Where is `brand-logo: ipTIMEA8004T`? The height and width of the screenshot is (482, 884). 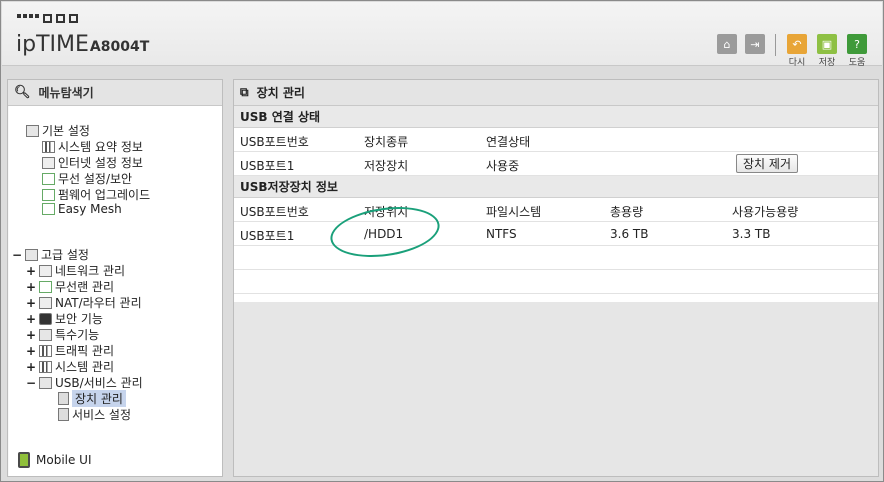 brand-logo: ipTIMEA8004T is located at coordinates (82, 44).